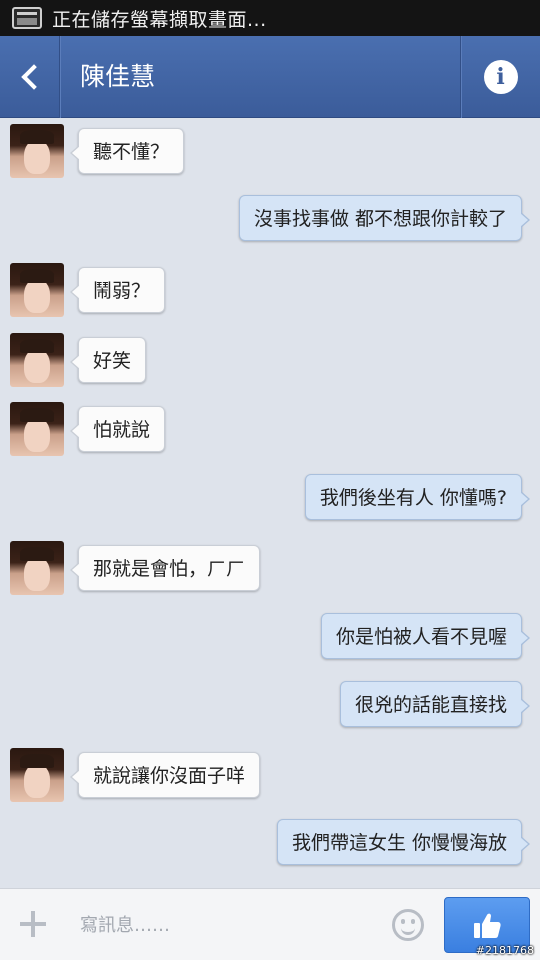 The height and width of the screenshot is (960, 540). I want to click on incoming-message-bubble: 好笑, so click(108, 360).